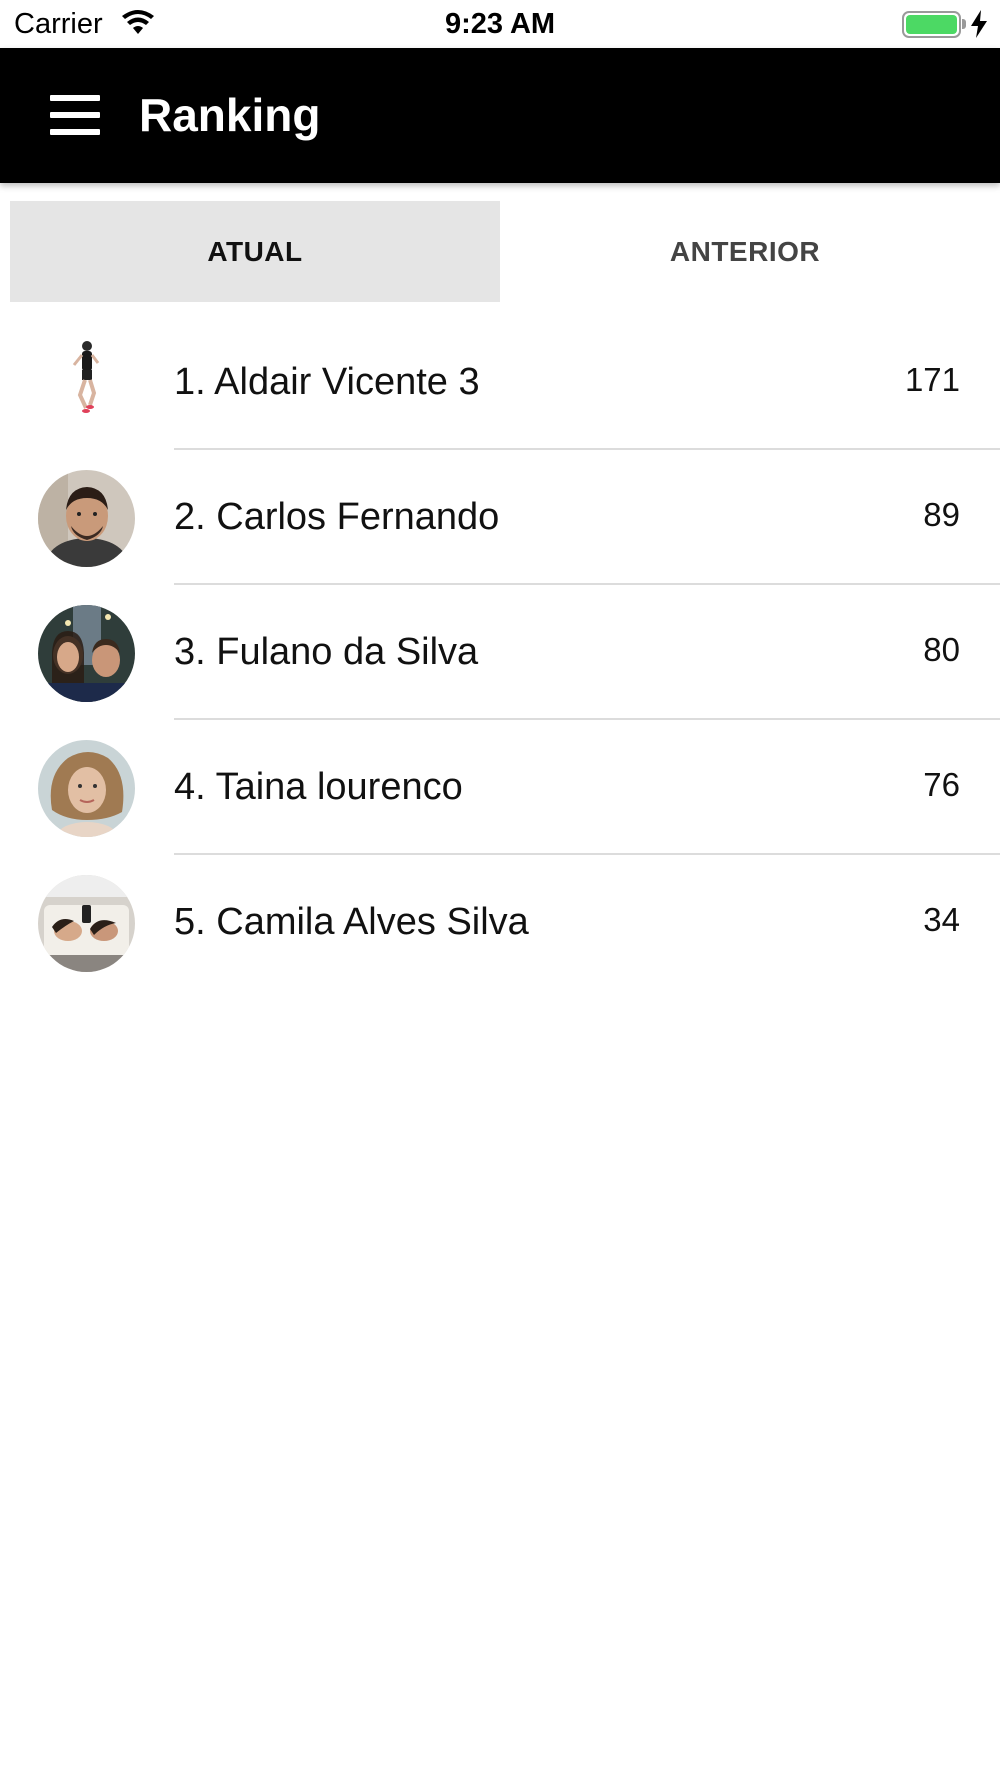 The width and height of the screenshot is (1000, 1778). I want to click on hamburger-menu-icon, so click(75, 115).